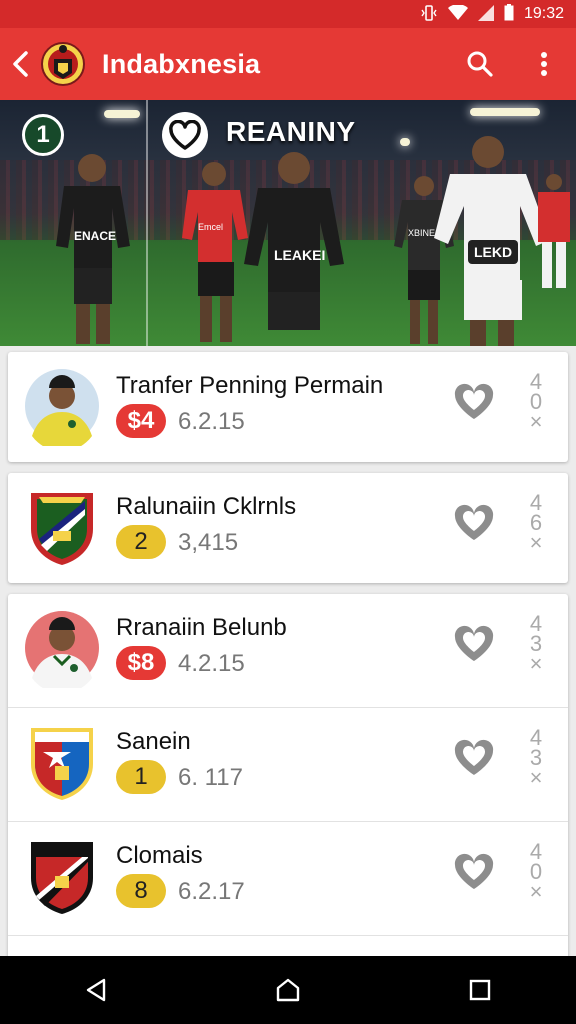  I want to click on more-vertical-icon, so click(544, 64).